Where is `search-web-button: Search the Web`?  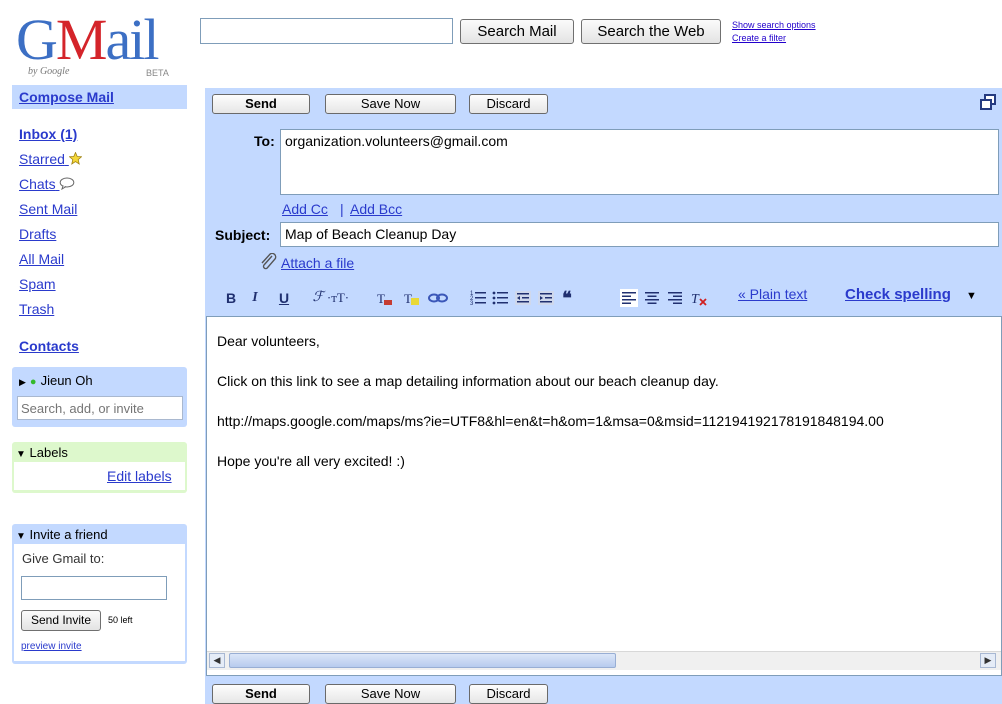
search-web-button: Search the Web is located at coordinates (651, 31).